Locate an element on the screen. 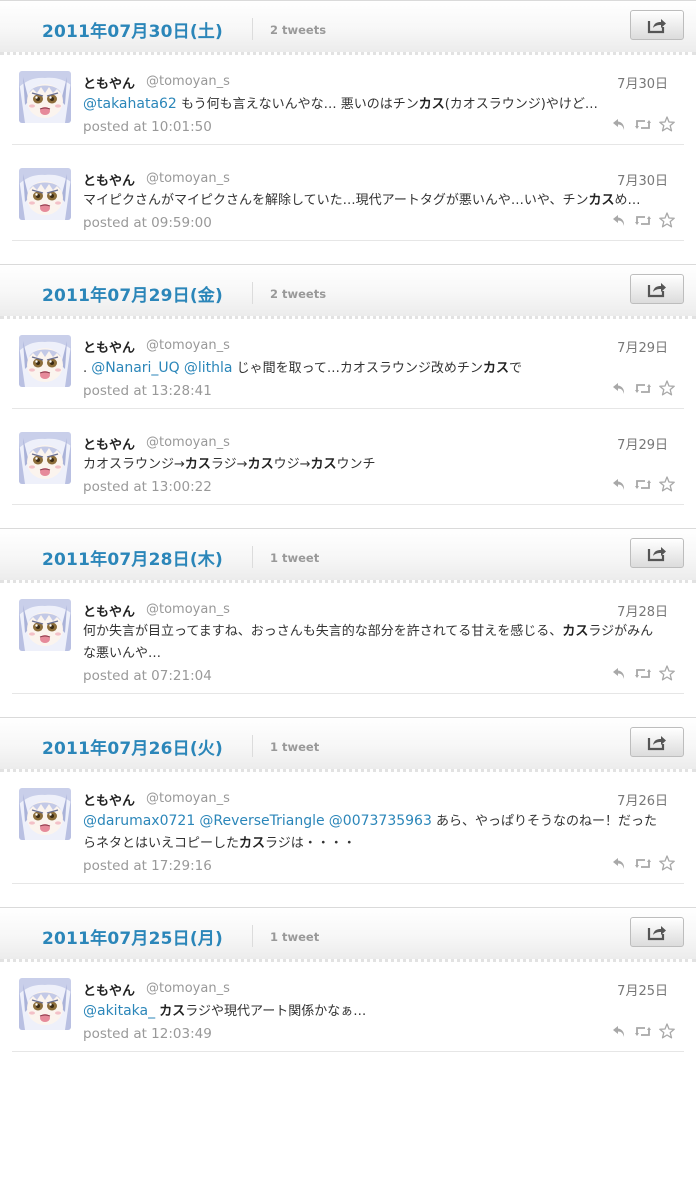 This screenshot has height=1180, width=696. tweet-header: ともやん @tomoyan_s 7月30日 is located at coordinates (383, 82).